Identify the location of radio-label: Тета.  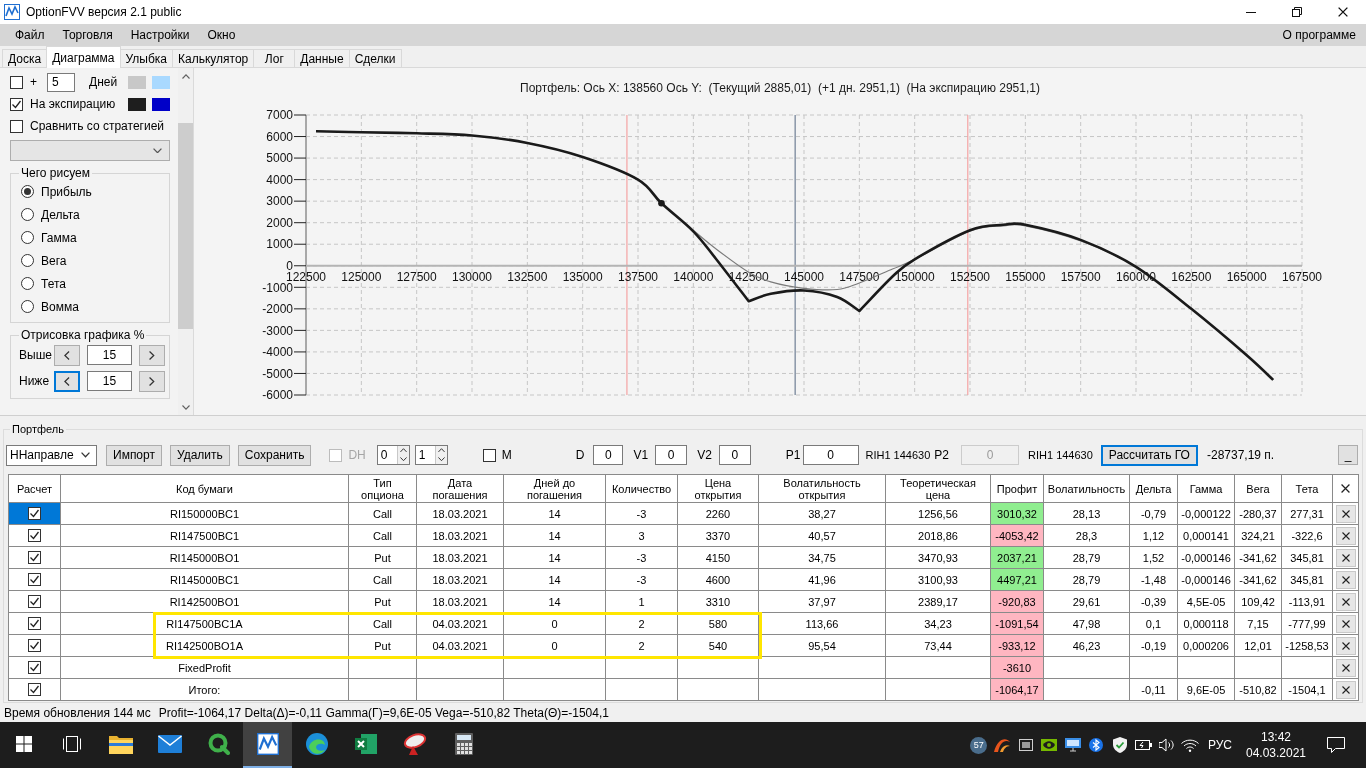
(53, 283).